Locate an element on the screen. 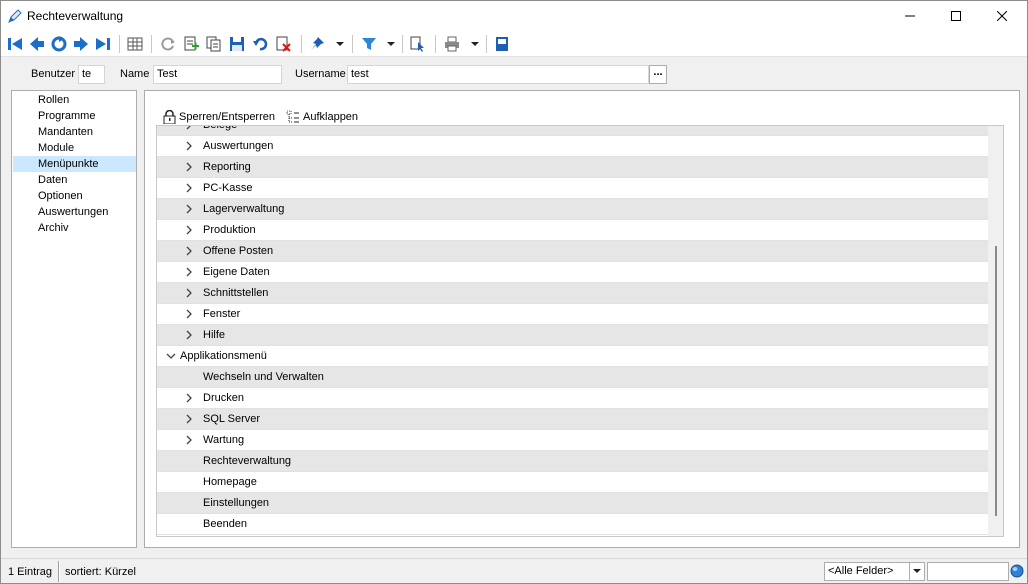  tree-row: Rechteverwaltung is located at coordinates (572, 461).